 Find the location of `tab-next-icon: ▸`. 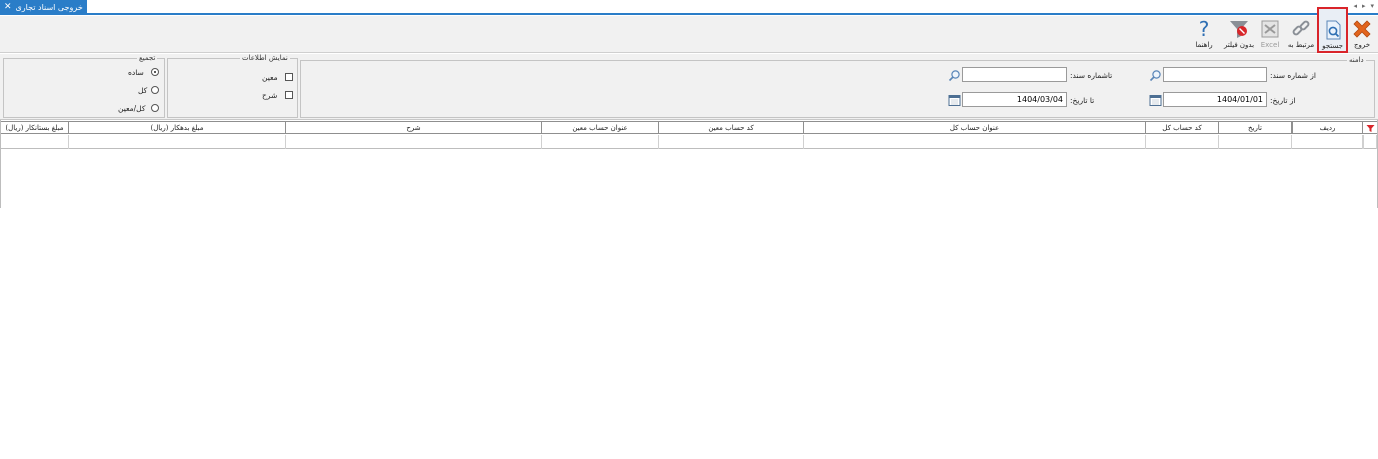

tab-next-icon: ▸ is located at coordinates (1364, 6).